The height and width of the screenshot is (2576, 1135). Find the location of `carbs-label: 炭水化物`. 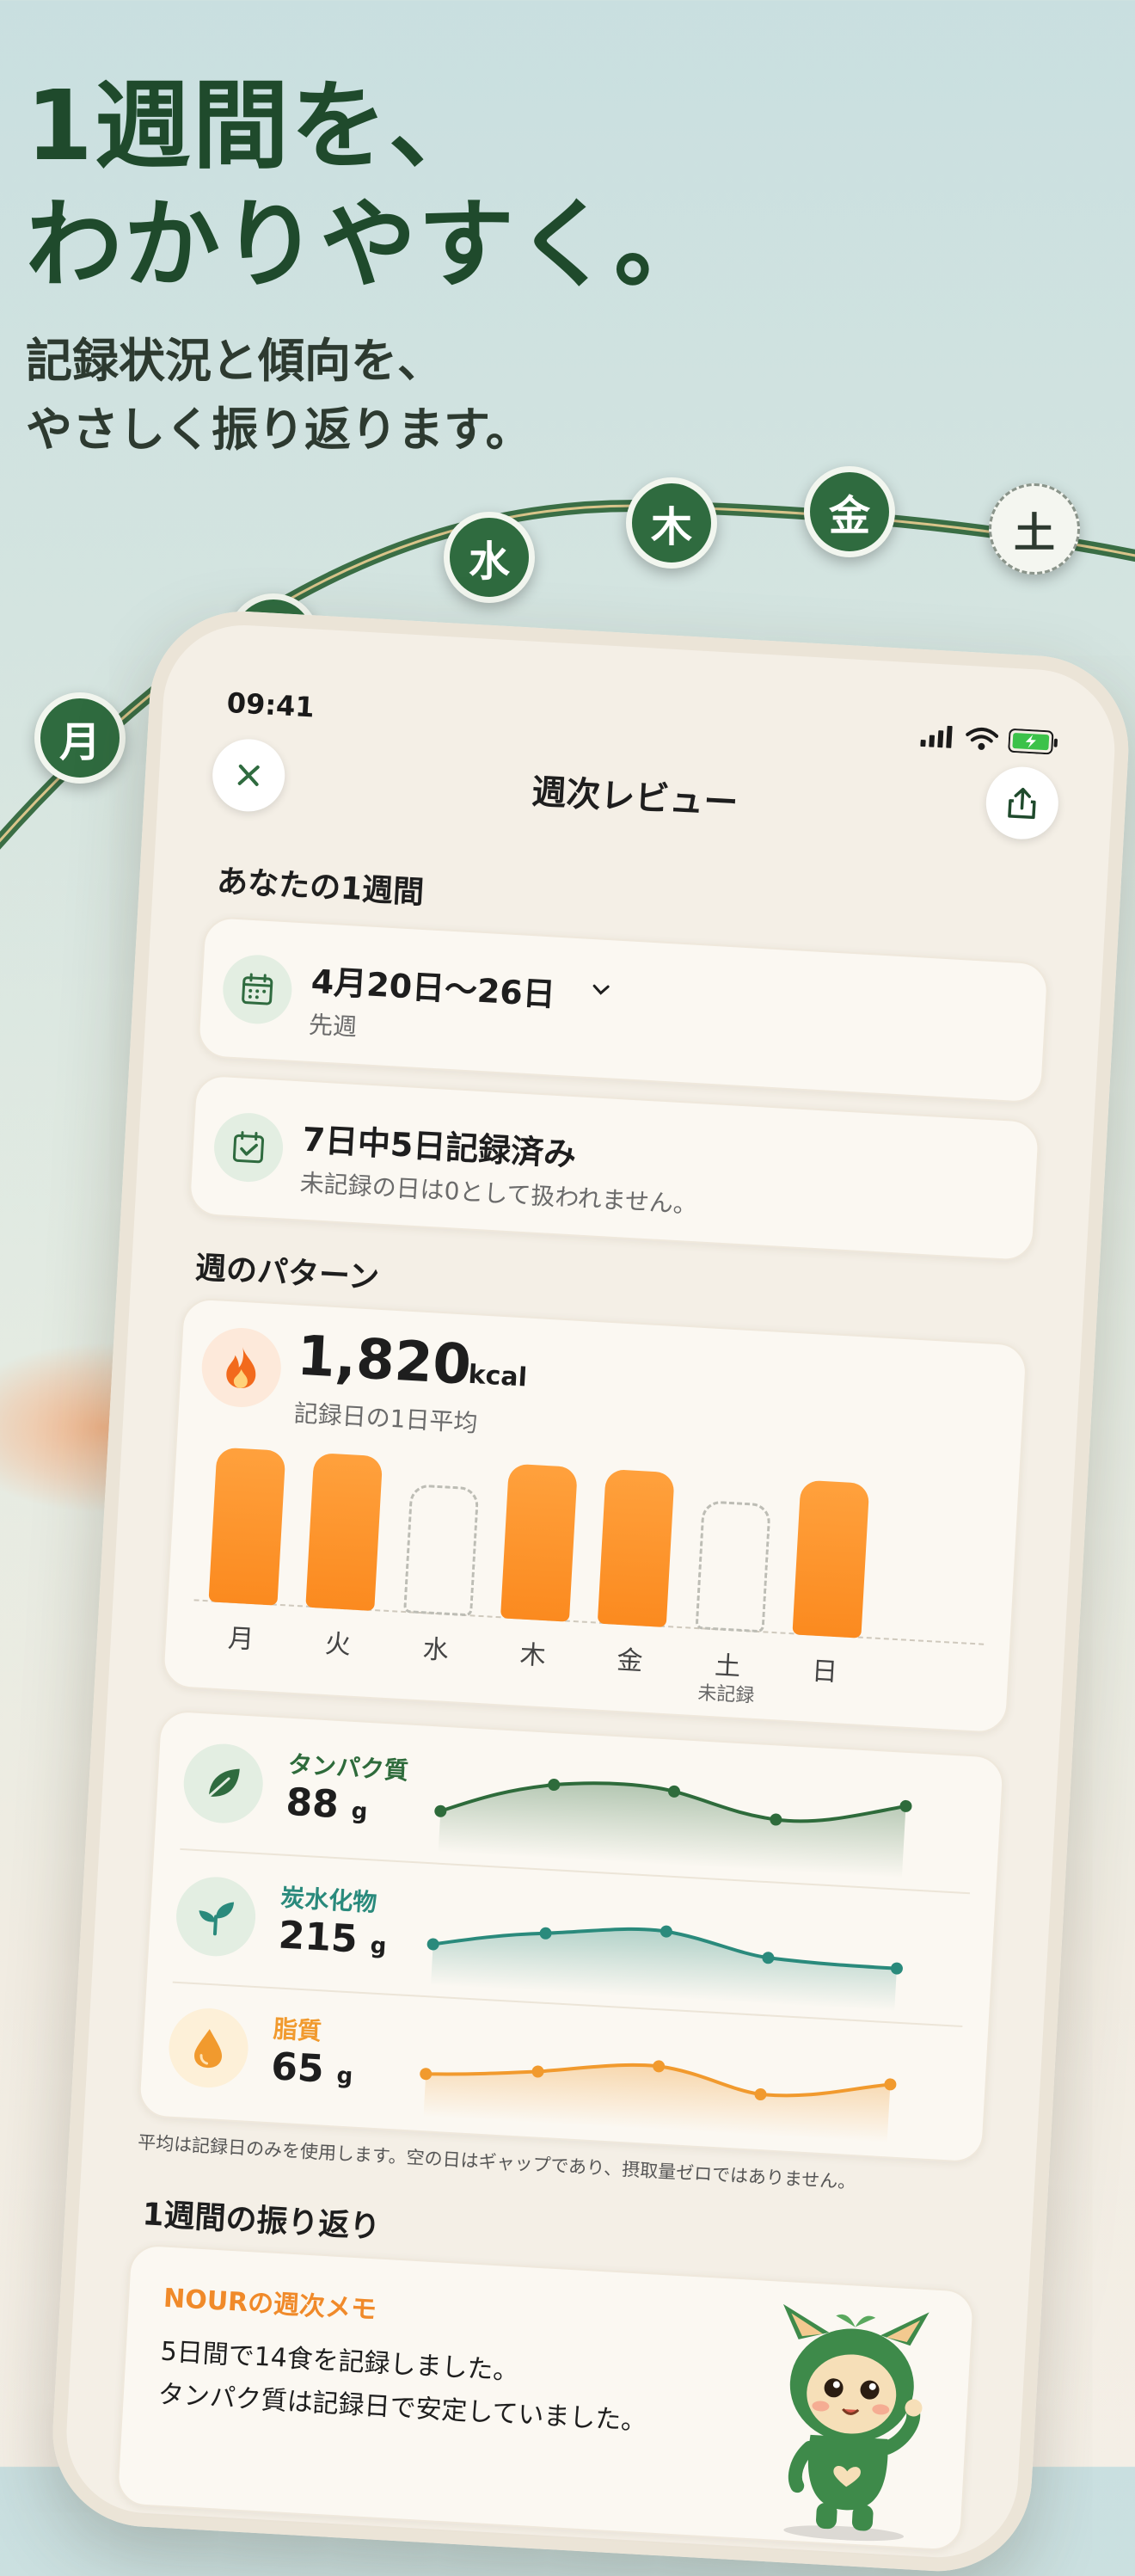

carbs-label: 炭水化物 is located at coordinates (328, 1900).